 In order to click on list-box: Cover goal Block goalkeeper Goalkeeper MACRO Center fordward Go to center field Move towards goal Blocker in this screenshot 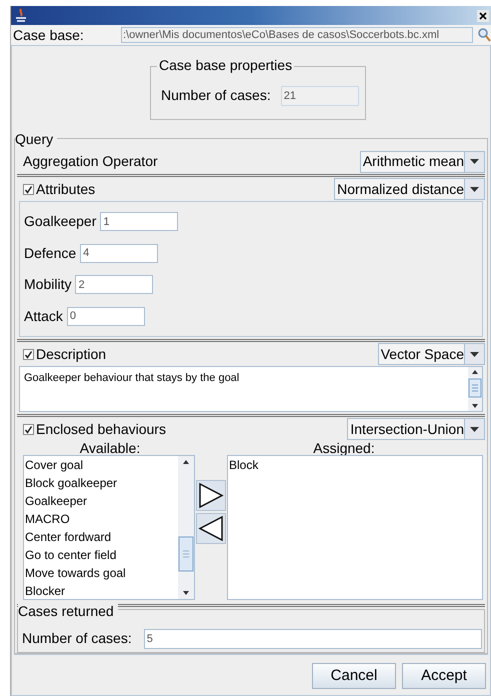, I will do `click(109, 527)`.